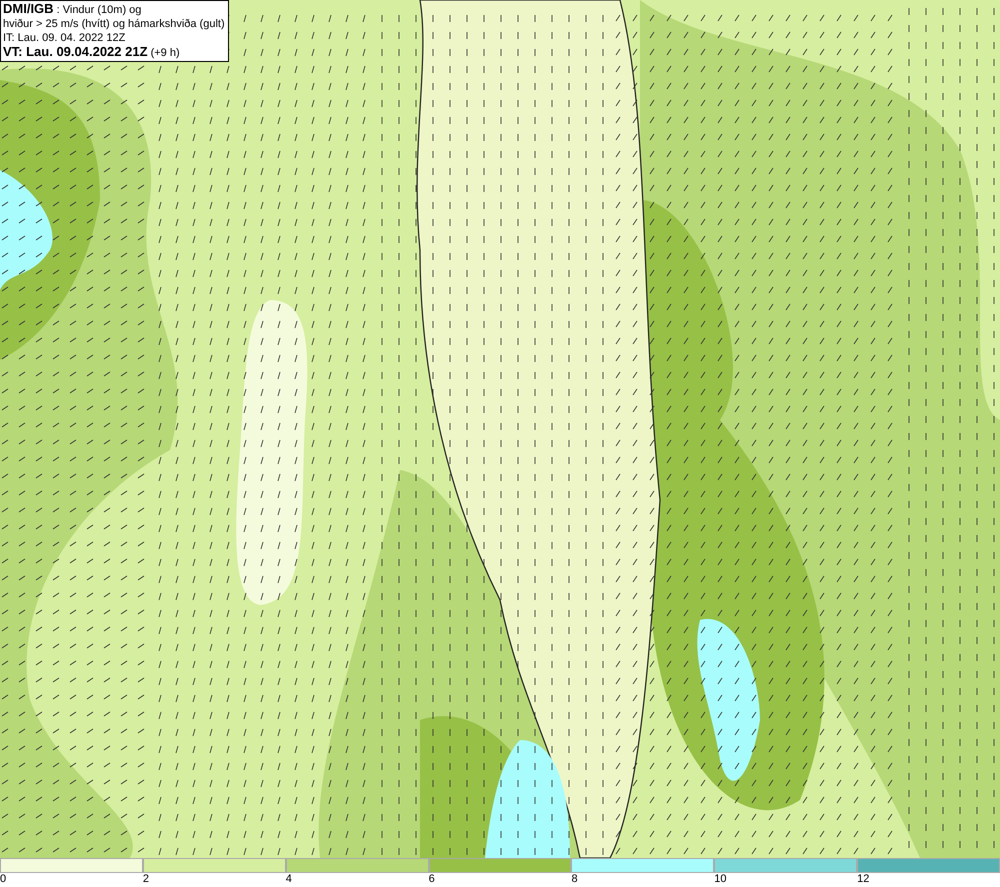  What do you see at coordinates (289, 879) in the screenshot?
I see `legend-label: 4` at bounding box center [289, 879].